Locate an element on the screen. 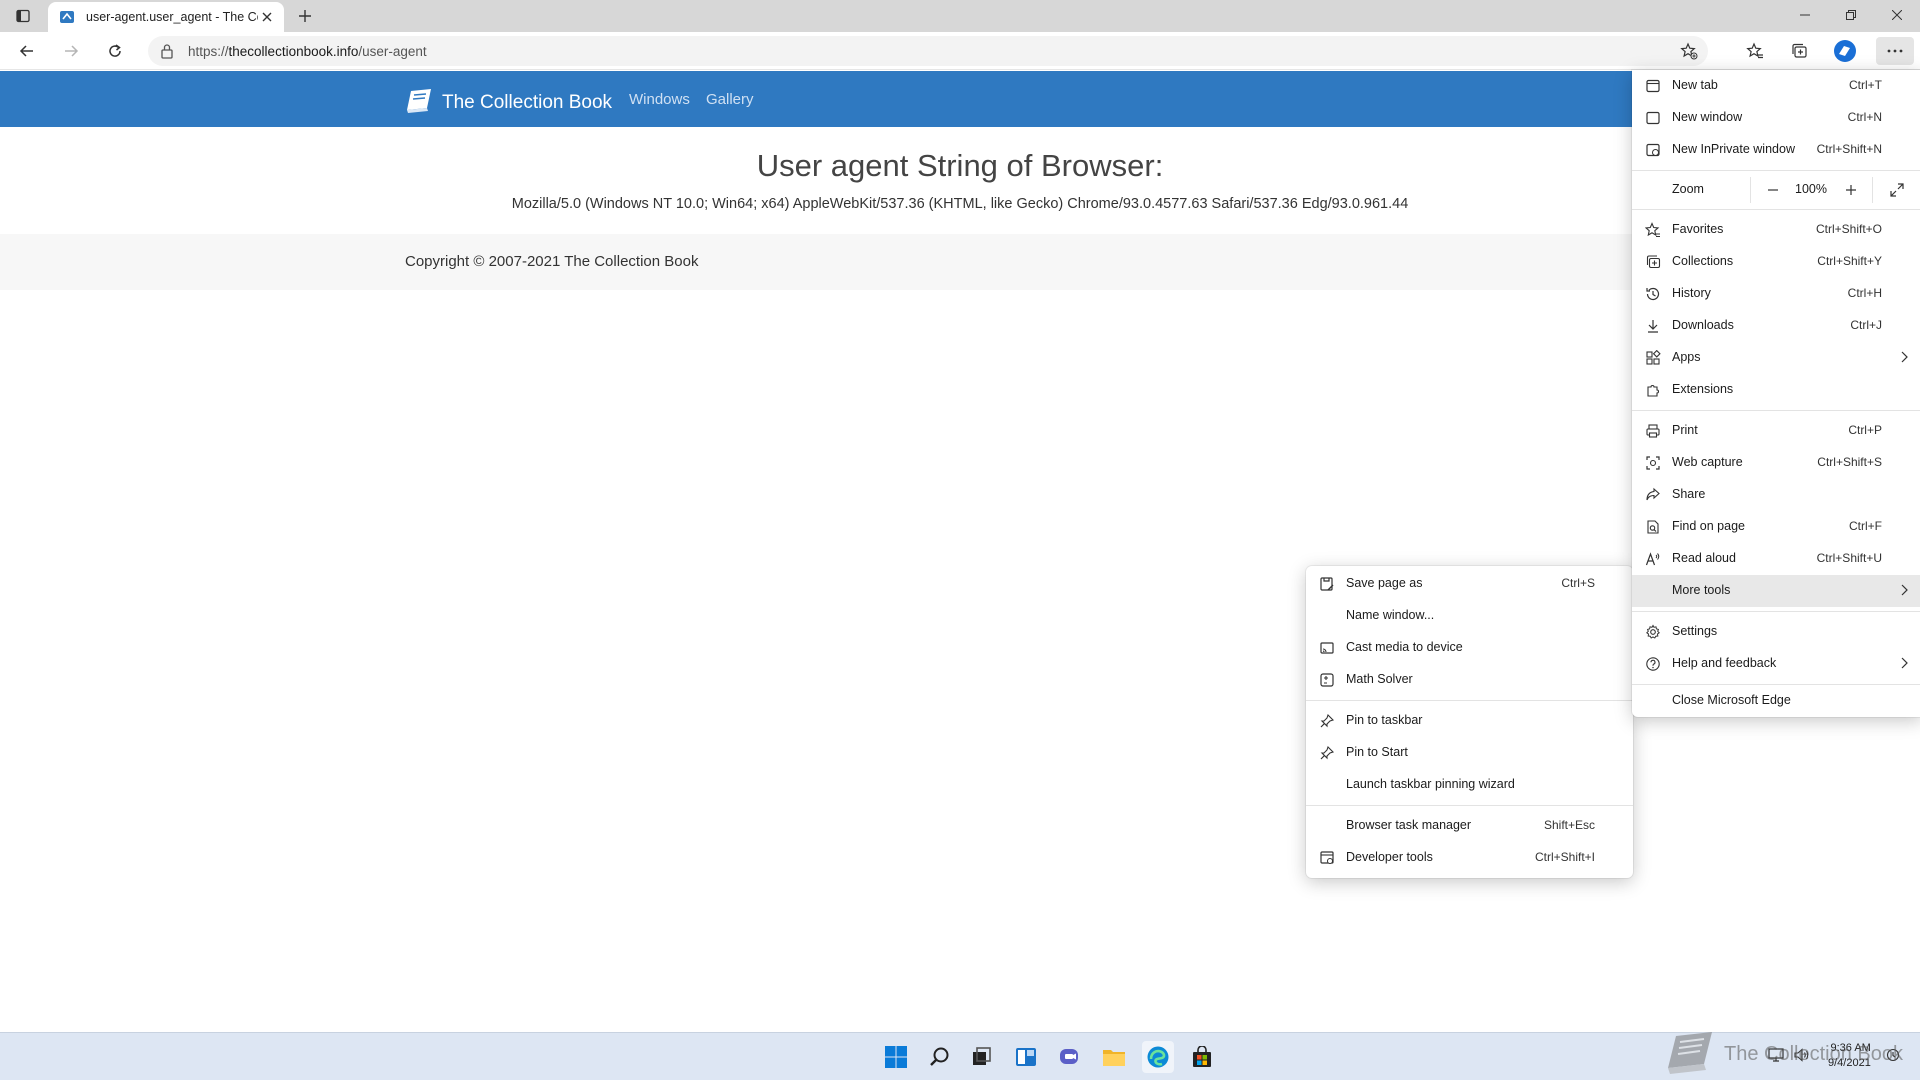 This screenshot has width=1920, height=1081. menu-item-history: History Ctrl+H is located at coordinates (1776, 294).